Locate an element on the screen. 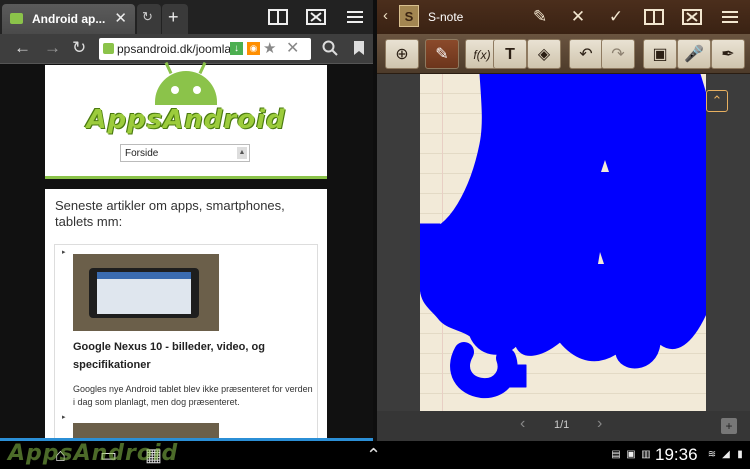 This screenshot has width=750, height=469. new-tab-button: + is located at coordinates (175, 19).